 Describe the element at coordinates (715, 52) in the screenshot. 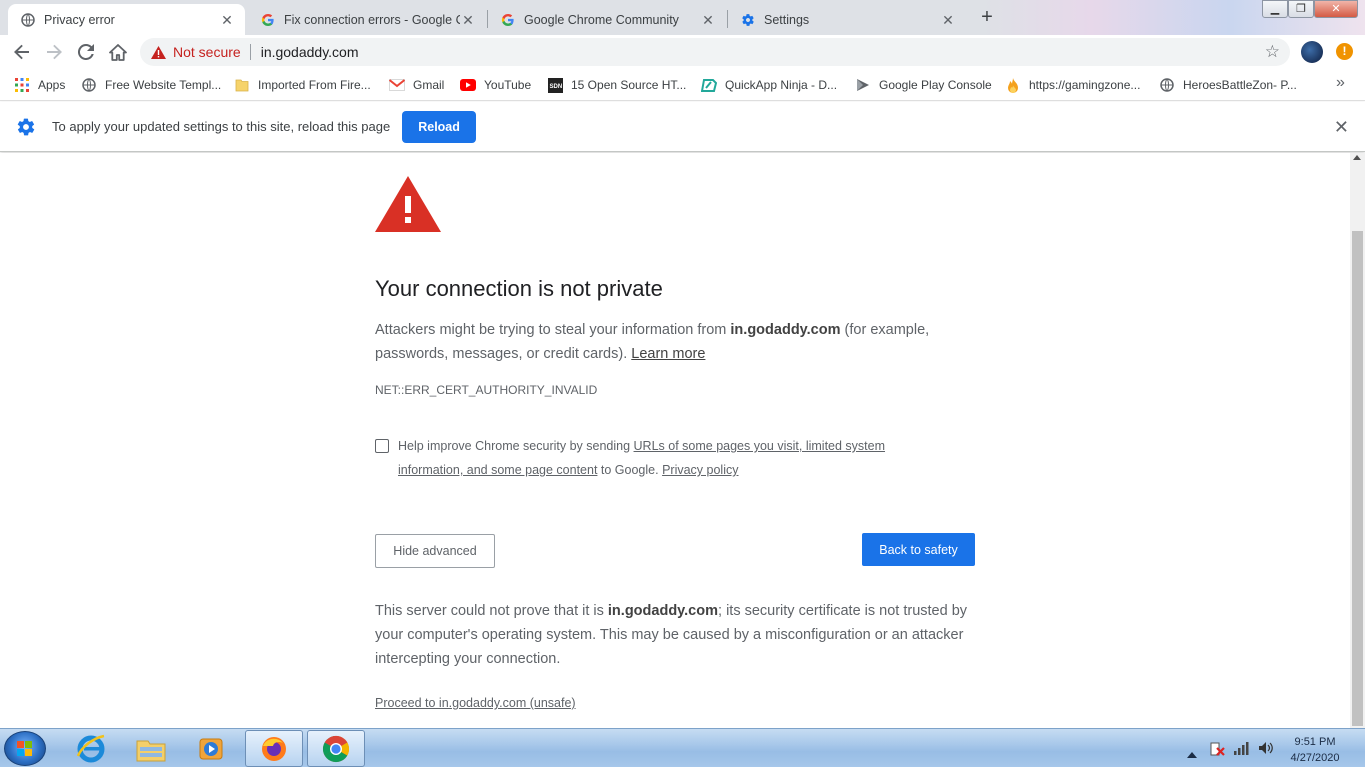

I see `address-bar: Not secure in.godaddy.com ☆` at that location.